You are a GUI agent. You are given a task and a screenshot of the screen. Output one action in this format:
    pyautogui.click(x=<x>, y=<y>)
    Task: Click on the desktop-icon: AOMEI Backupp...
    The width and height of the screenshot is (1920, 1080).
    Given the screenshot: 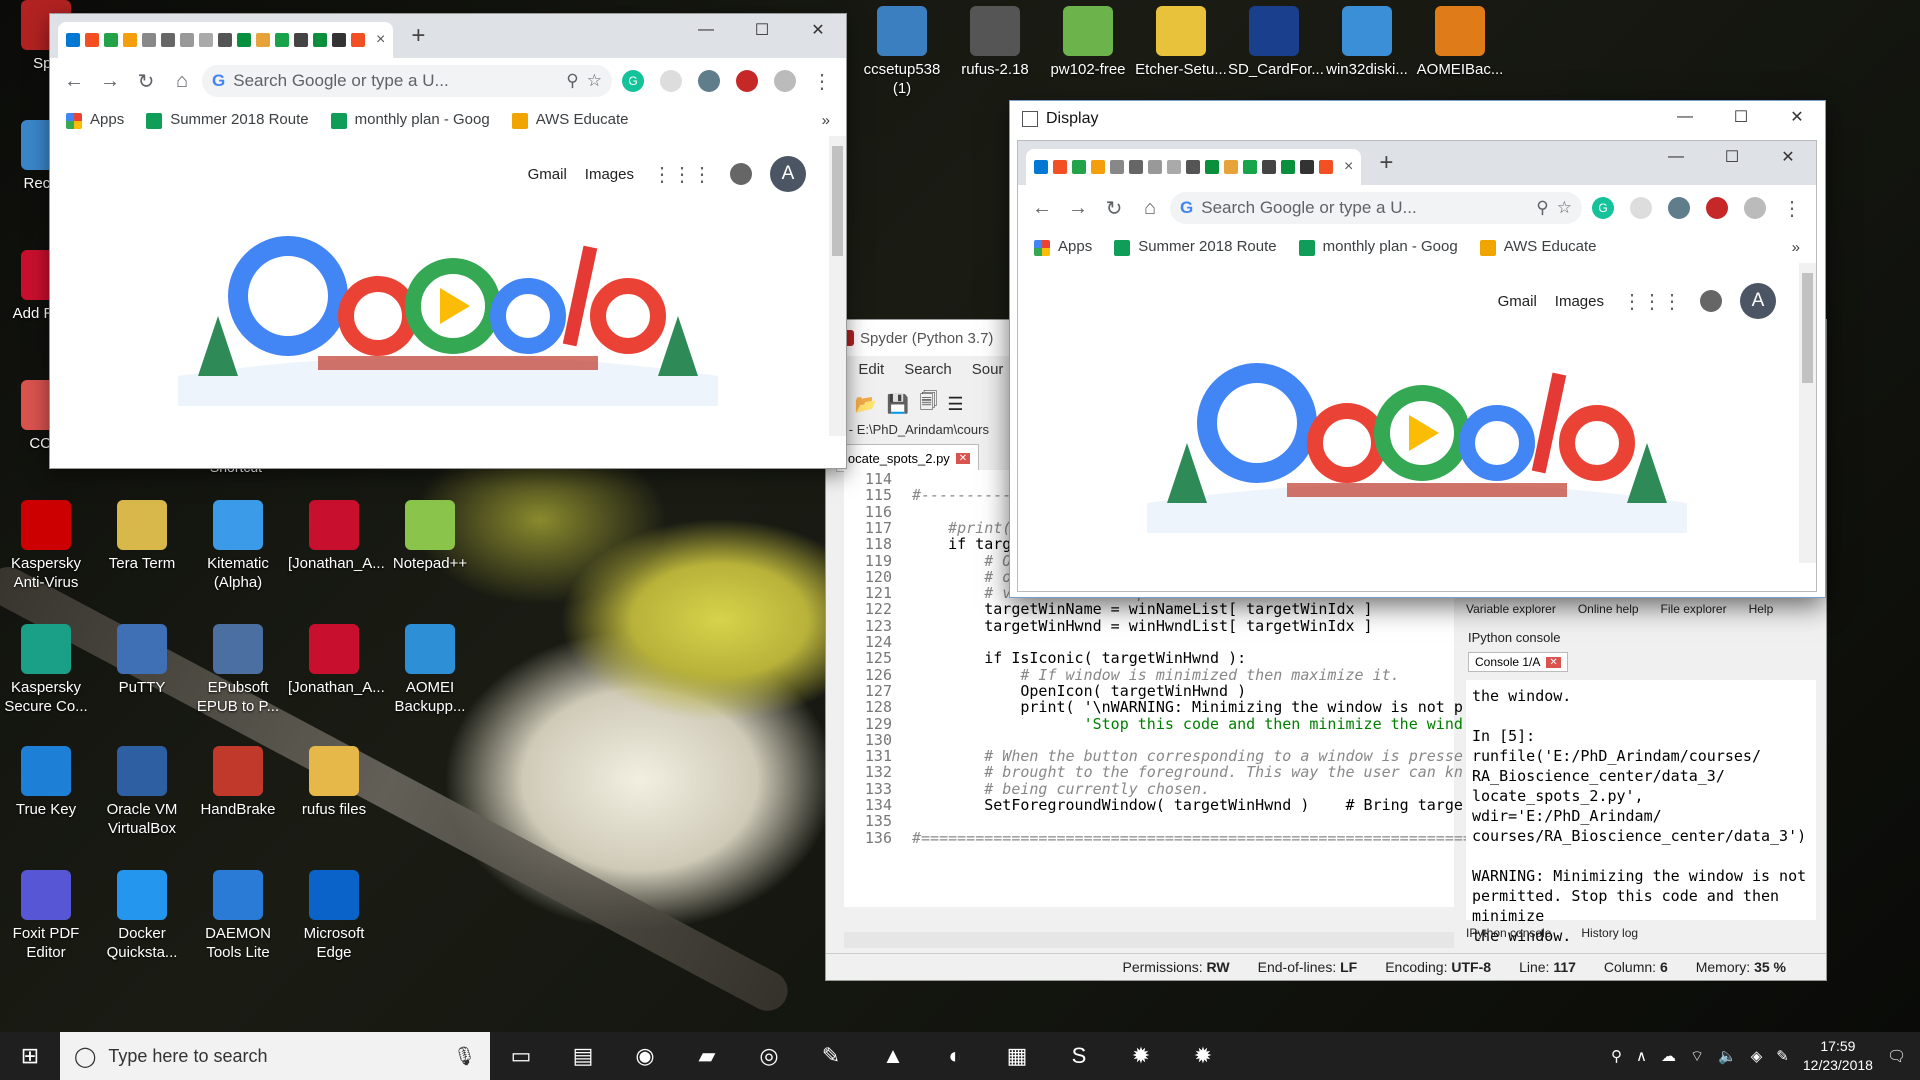 What is the action you would take?
    pyautogui.click(x=430, y=670)
    